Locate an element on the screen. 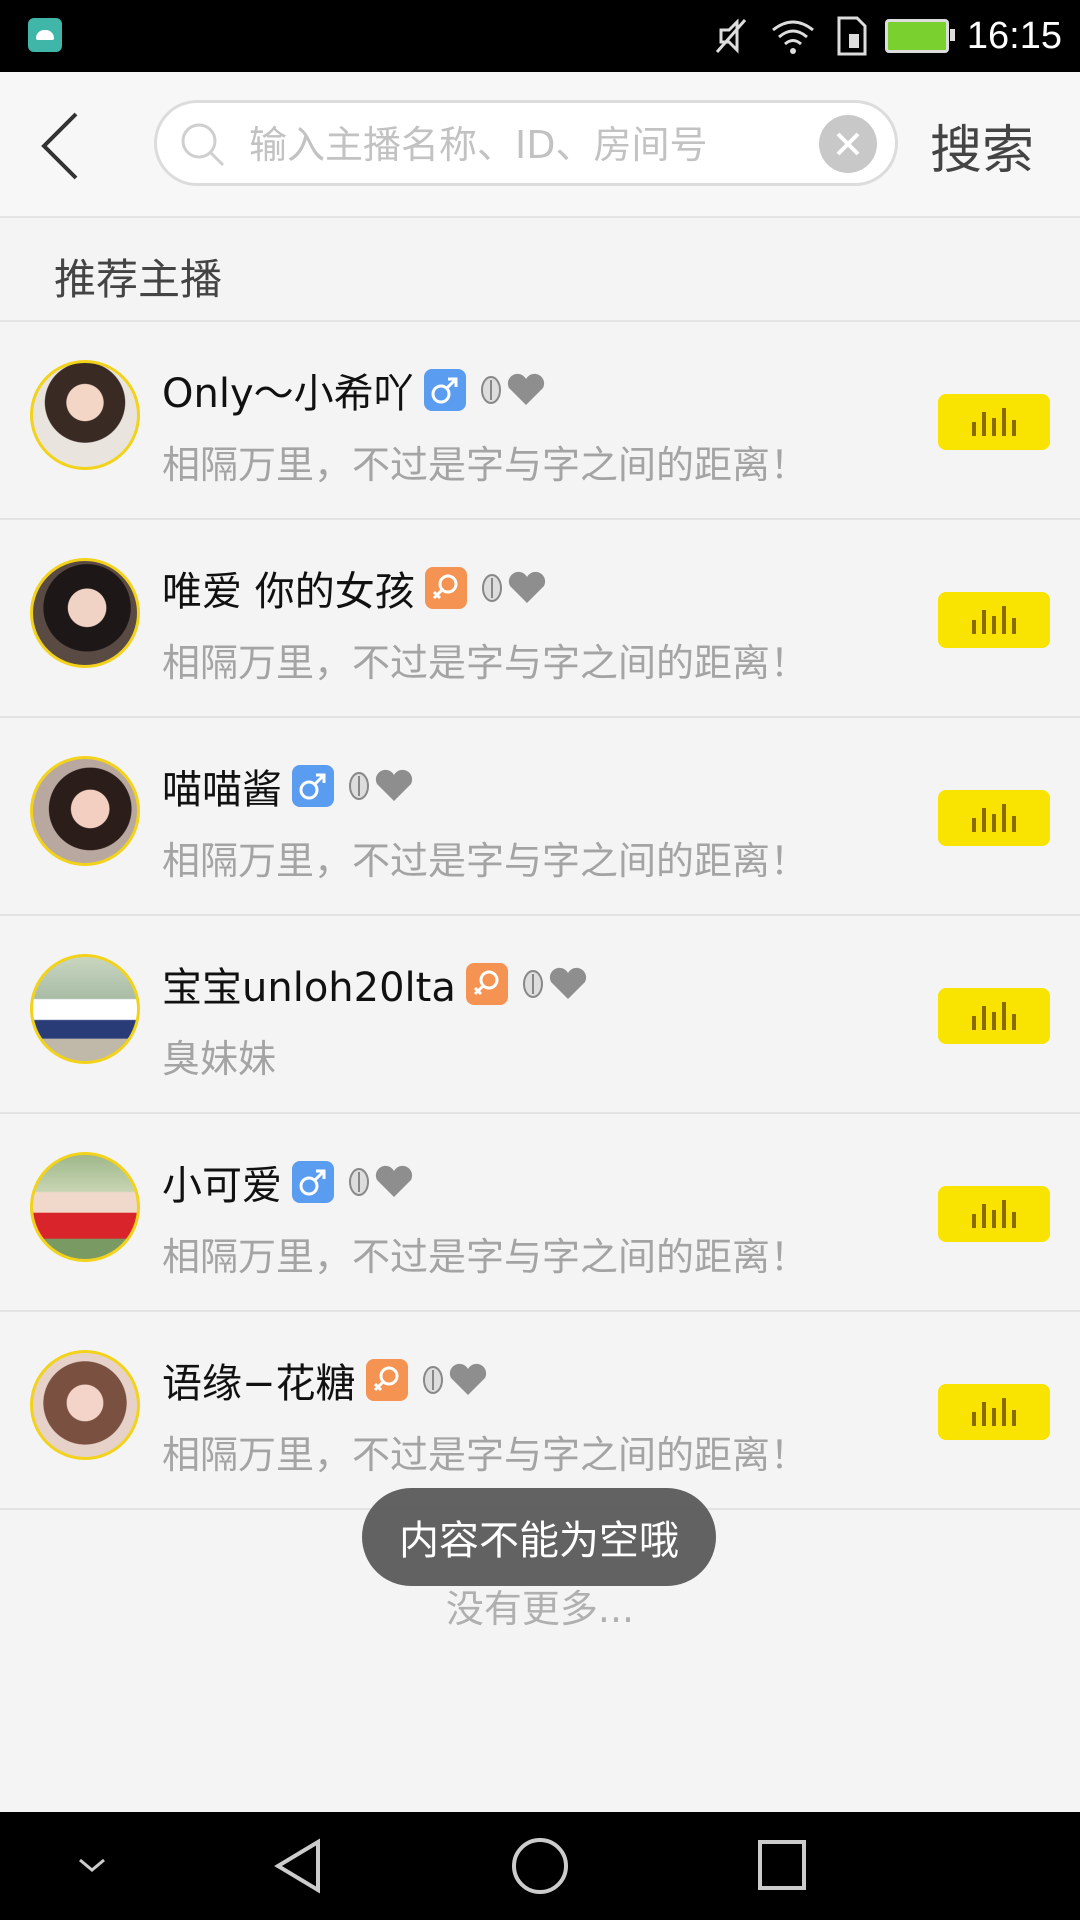 Image resolution: width=1080 pixels, height=1920 pixels. section-title: 推荐主播 is located at coordinates (138, 279).